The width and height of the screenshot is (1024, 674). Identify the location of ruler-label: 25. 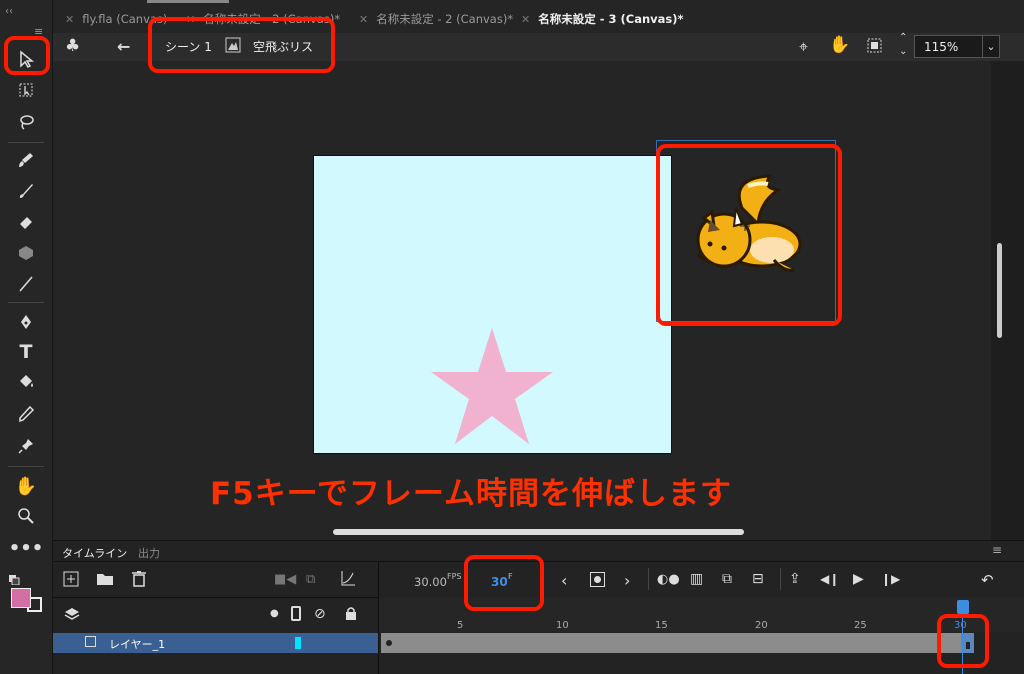
(860, 625).